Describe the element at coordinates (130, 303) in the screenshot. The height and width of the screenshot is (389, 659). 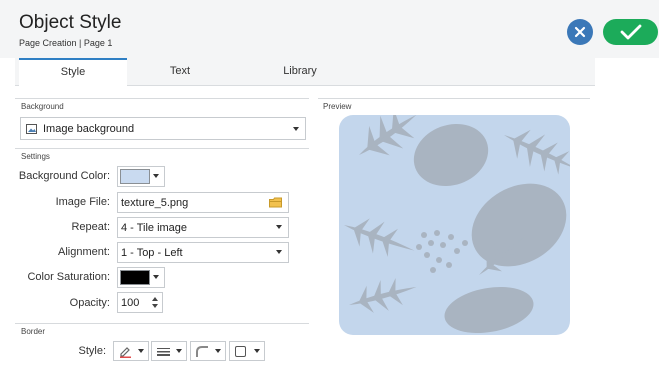
I see `opacity-value: 100` at that location.